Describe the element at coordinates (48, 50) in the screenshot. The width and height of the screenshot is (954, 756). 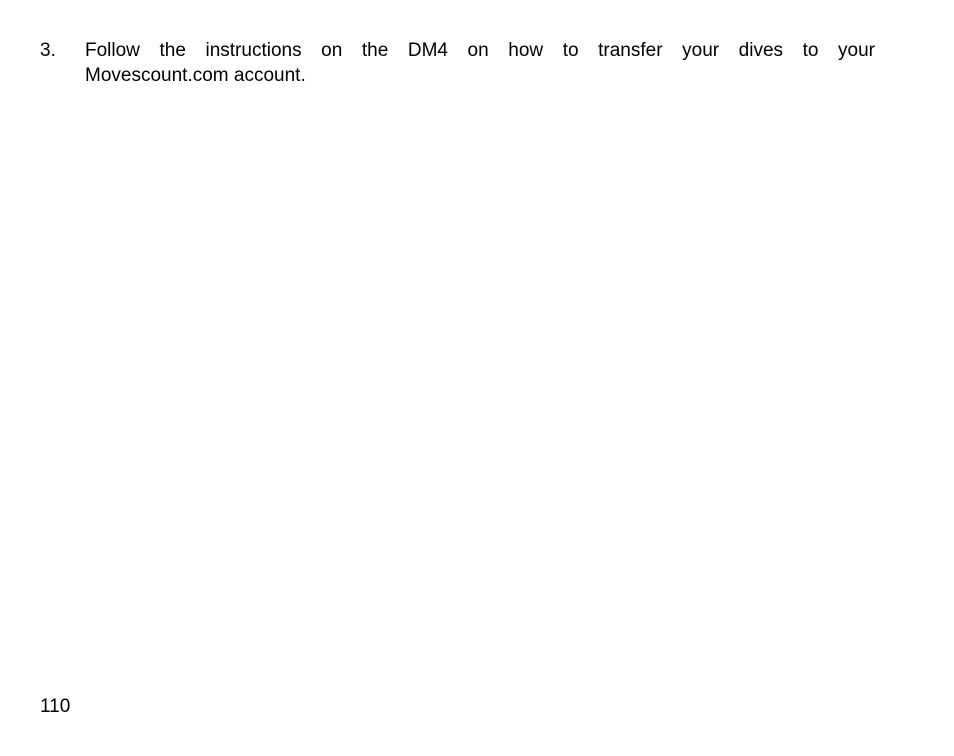
I see `step-number: 3.` at that location.